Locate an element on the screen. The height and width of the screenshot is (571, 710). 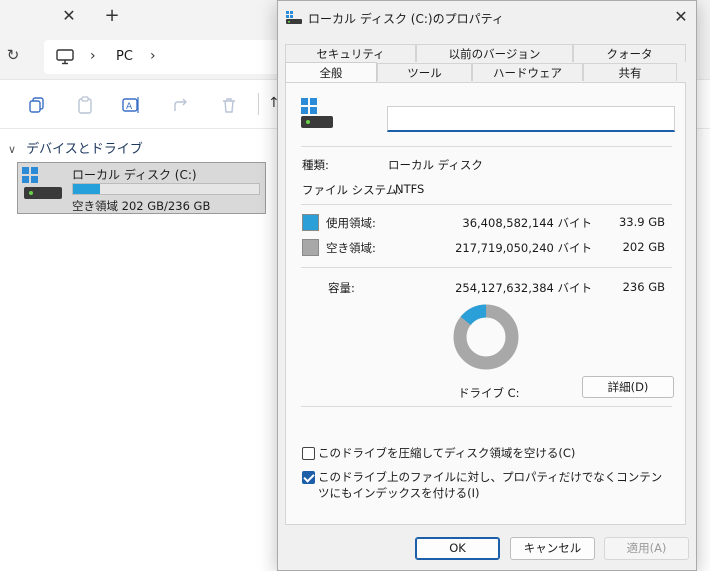
compress-checkbox is located at coordinates (308, 453).